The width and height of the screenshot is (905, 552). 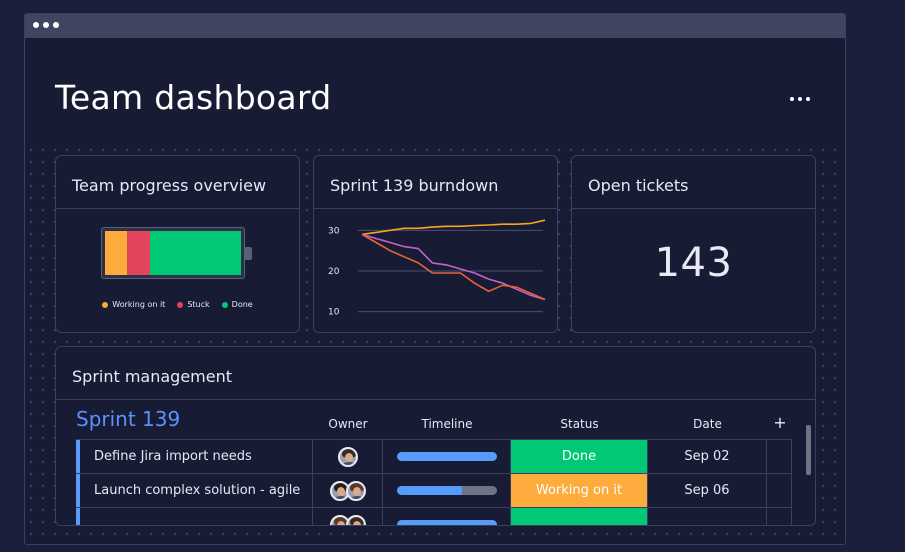 What do you see at coordinates (579, 424) in the screenshot?
I see `column-header-status: Status` at bounding box center [579, 424].